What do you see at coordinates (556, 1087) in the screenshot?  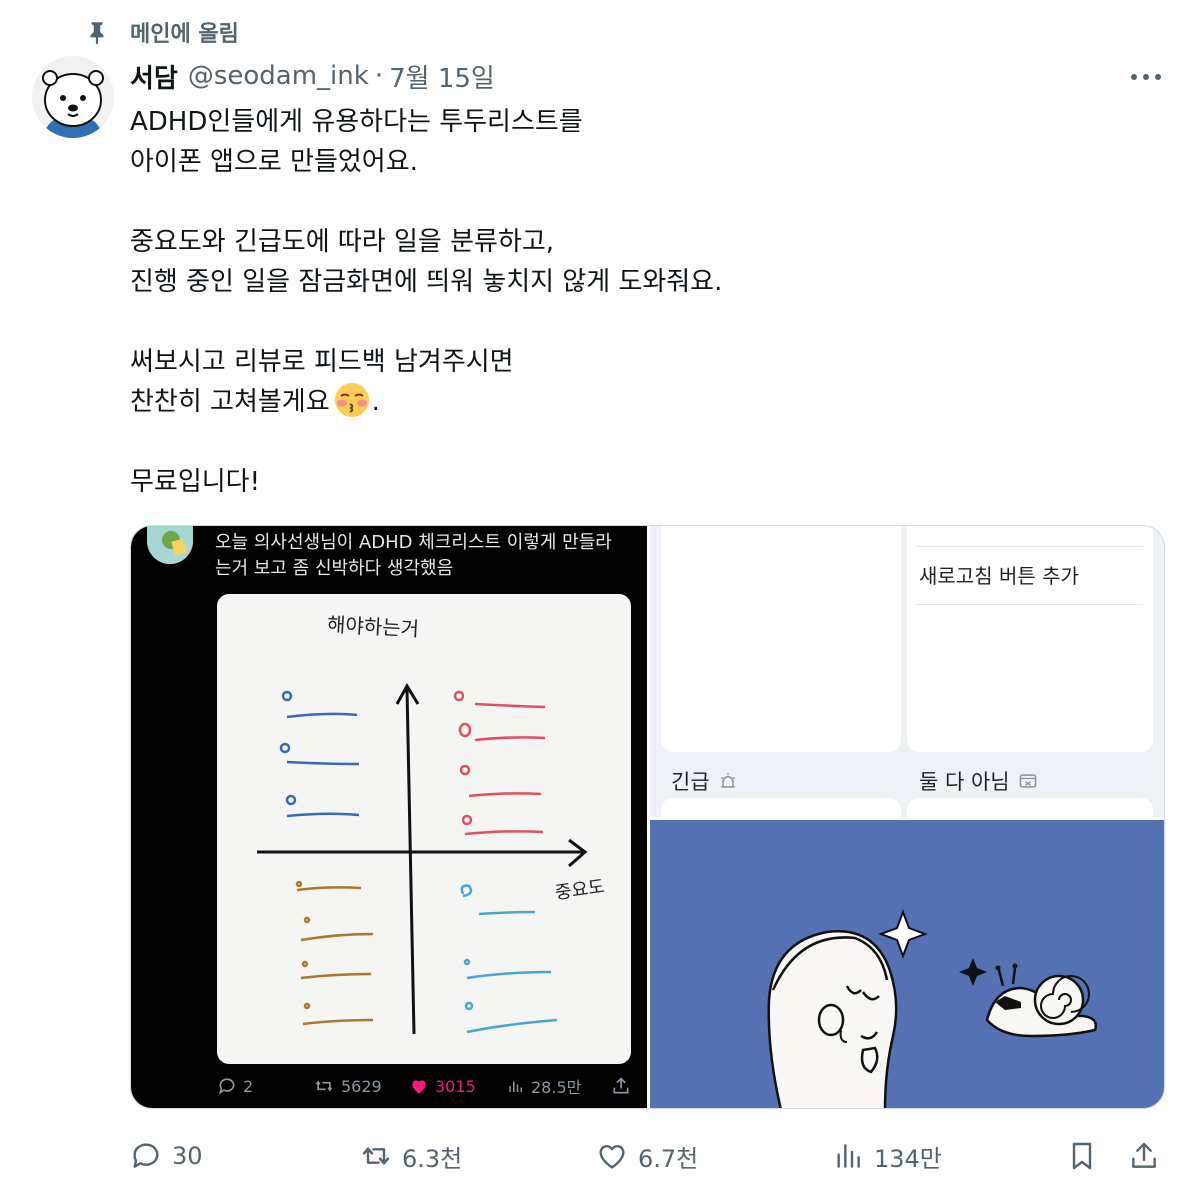 I see `screenshot-views-count: 28.5만` at bounding box center [556, 1087].